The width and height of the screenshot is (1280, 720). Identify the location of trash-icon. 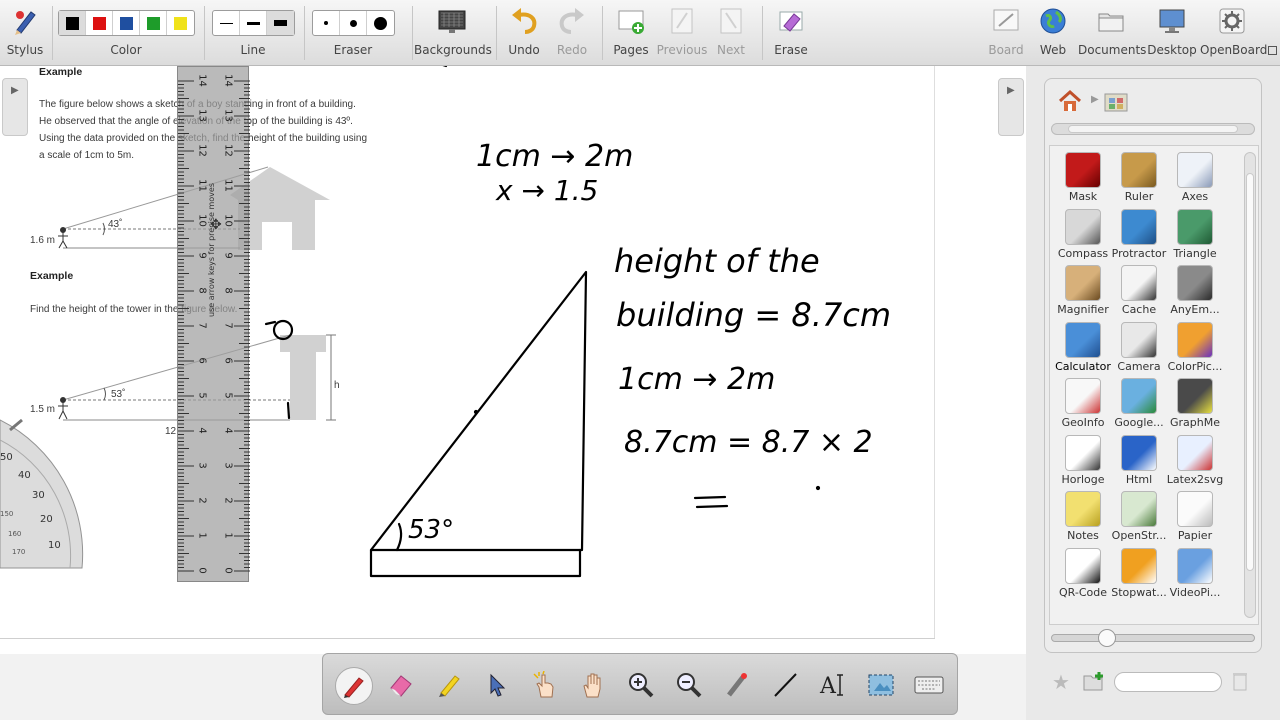
(1240, 681).